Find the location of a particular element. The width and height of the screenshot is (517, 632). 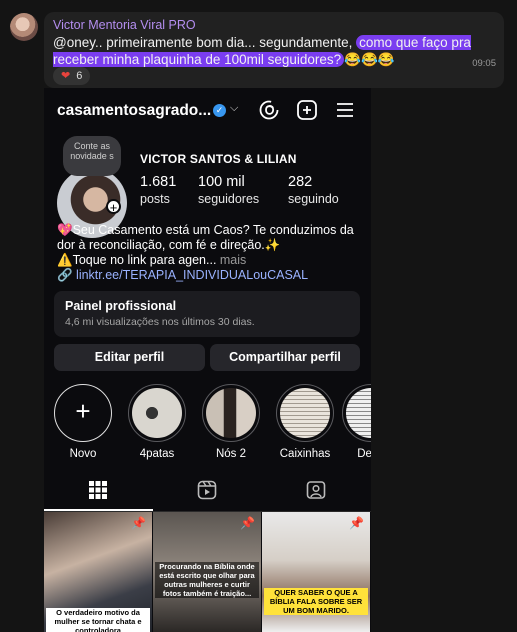

menu-icon is located at coordinates (345, 110).